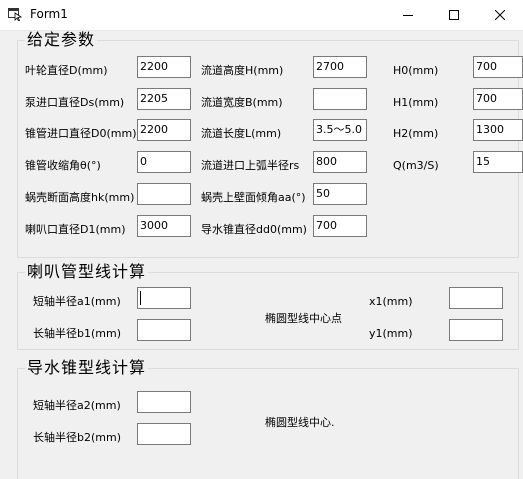  What do you see at coordinates (77, 301) in the screenshot?
I see `bell-a1-label: 短轴半径a1(mm)` at bounding box center [77, 301].